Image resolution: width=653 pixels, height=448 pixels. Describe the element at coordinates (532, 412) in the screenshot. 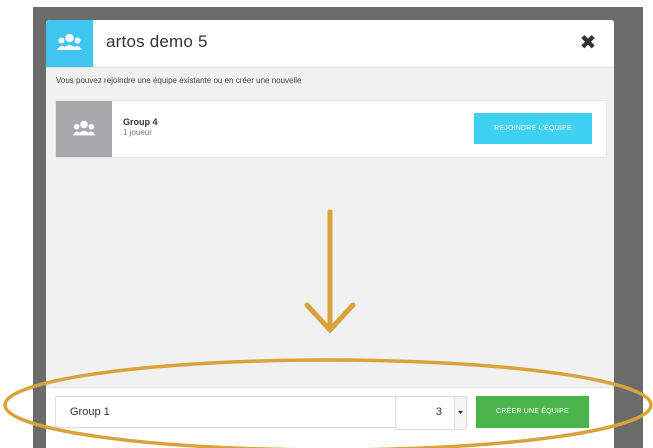

I see `create-team-button: Créer une équipe` at that location.